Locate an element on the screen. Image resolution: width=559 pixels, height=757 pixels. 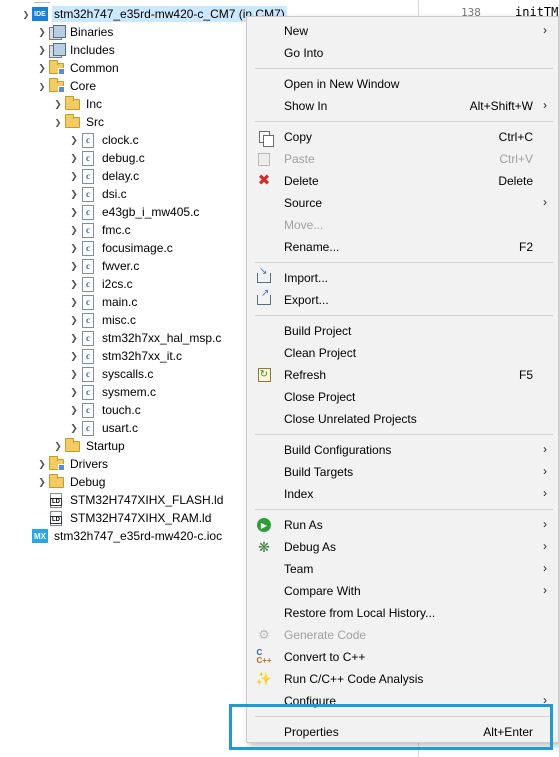
menu-item-build-project: Build Project is located at coordinates (403, 331).